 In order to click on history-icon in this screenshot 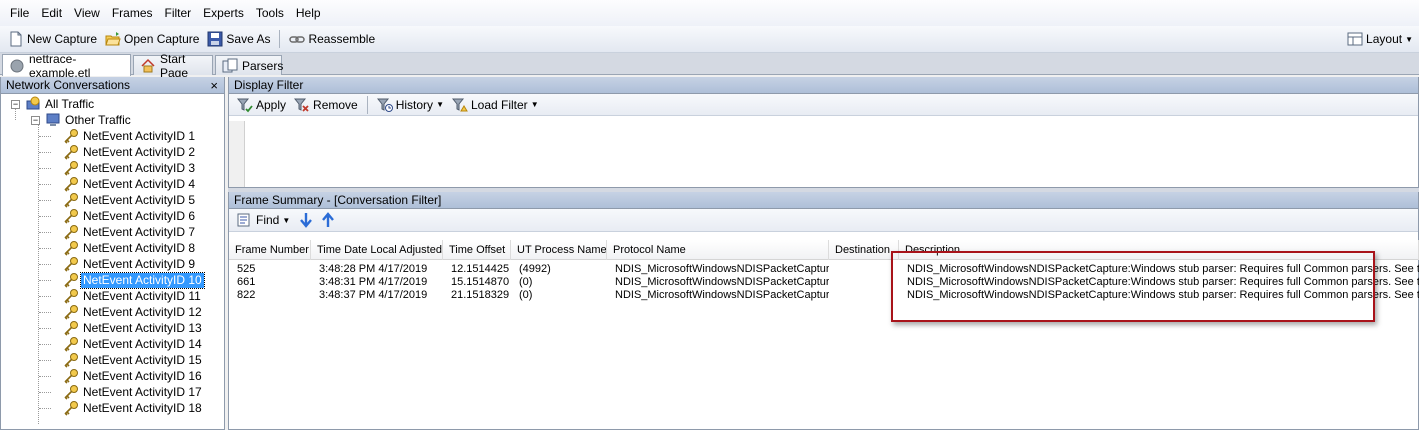, I will do `click(384, 105)`.